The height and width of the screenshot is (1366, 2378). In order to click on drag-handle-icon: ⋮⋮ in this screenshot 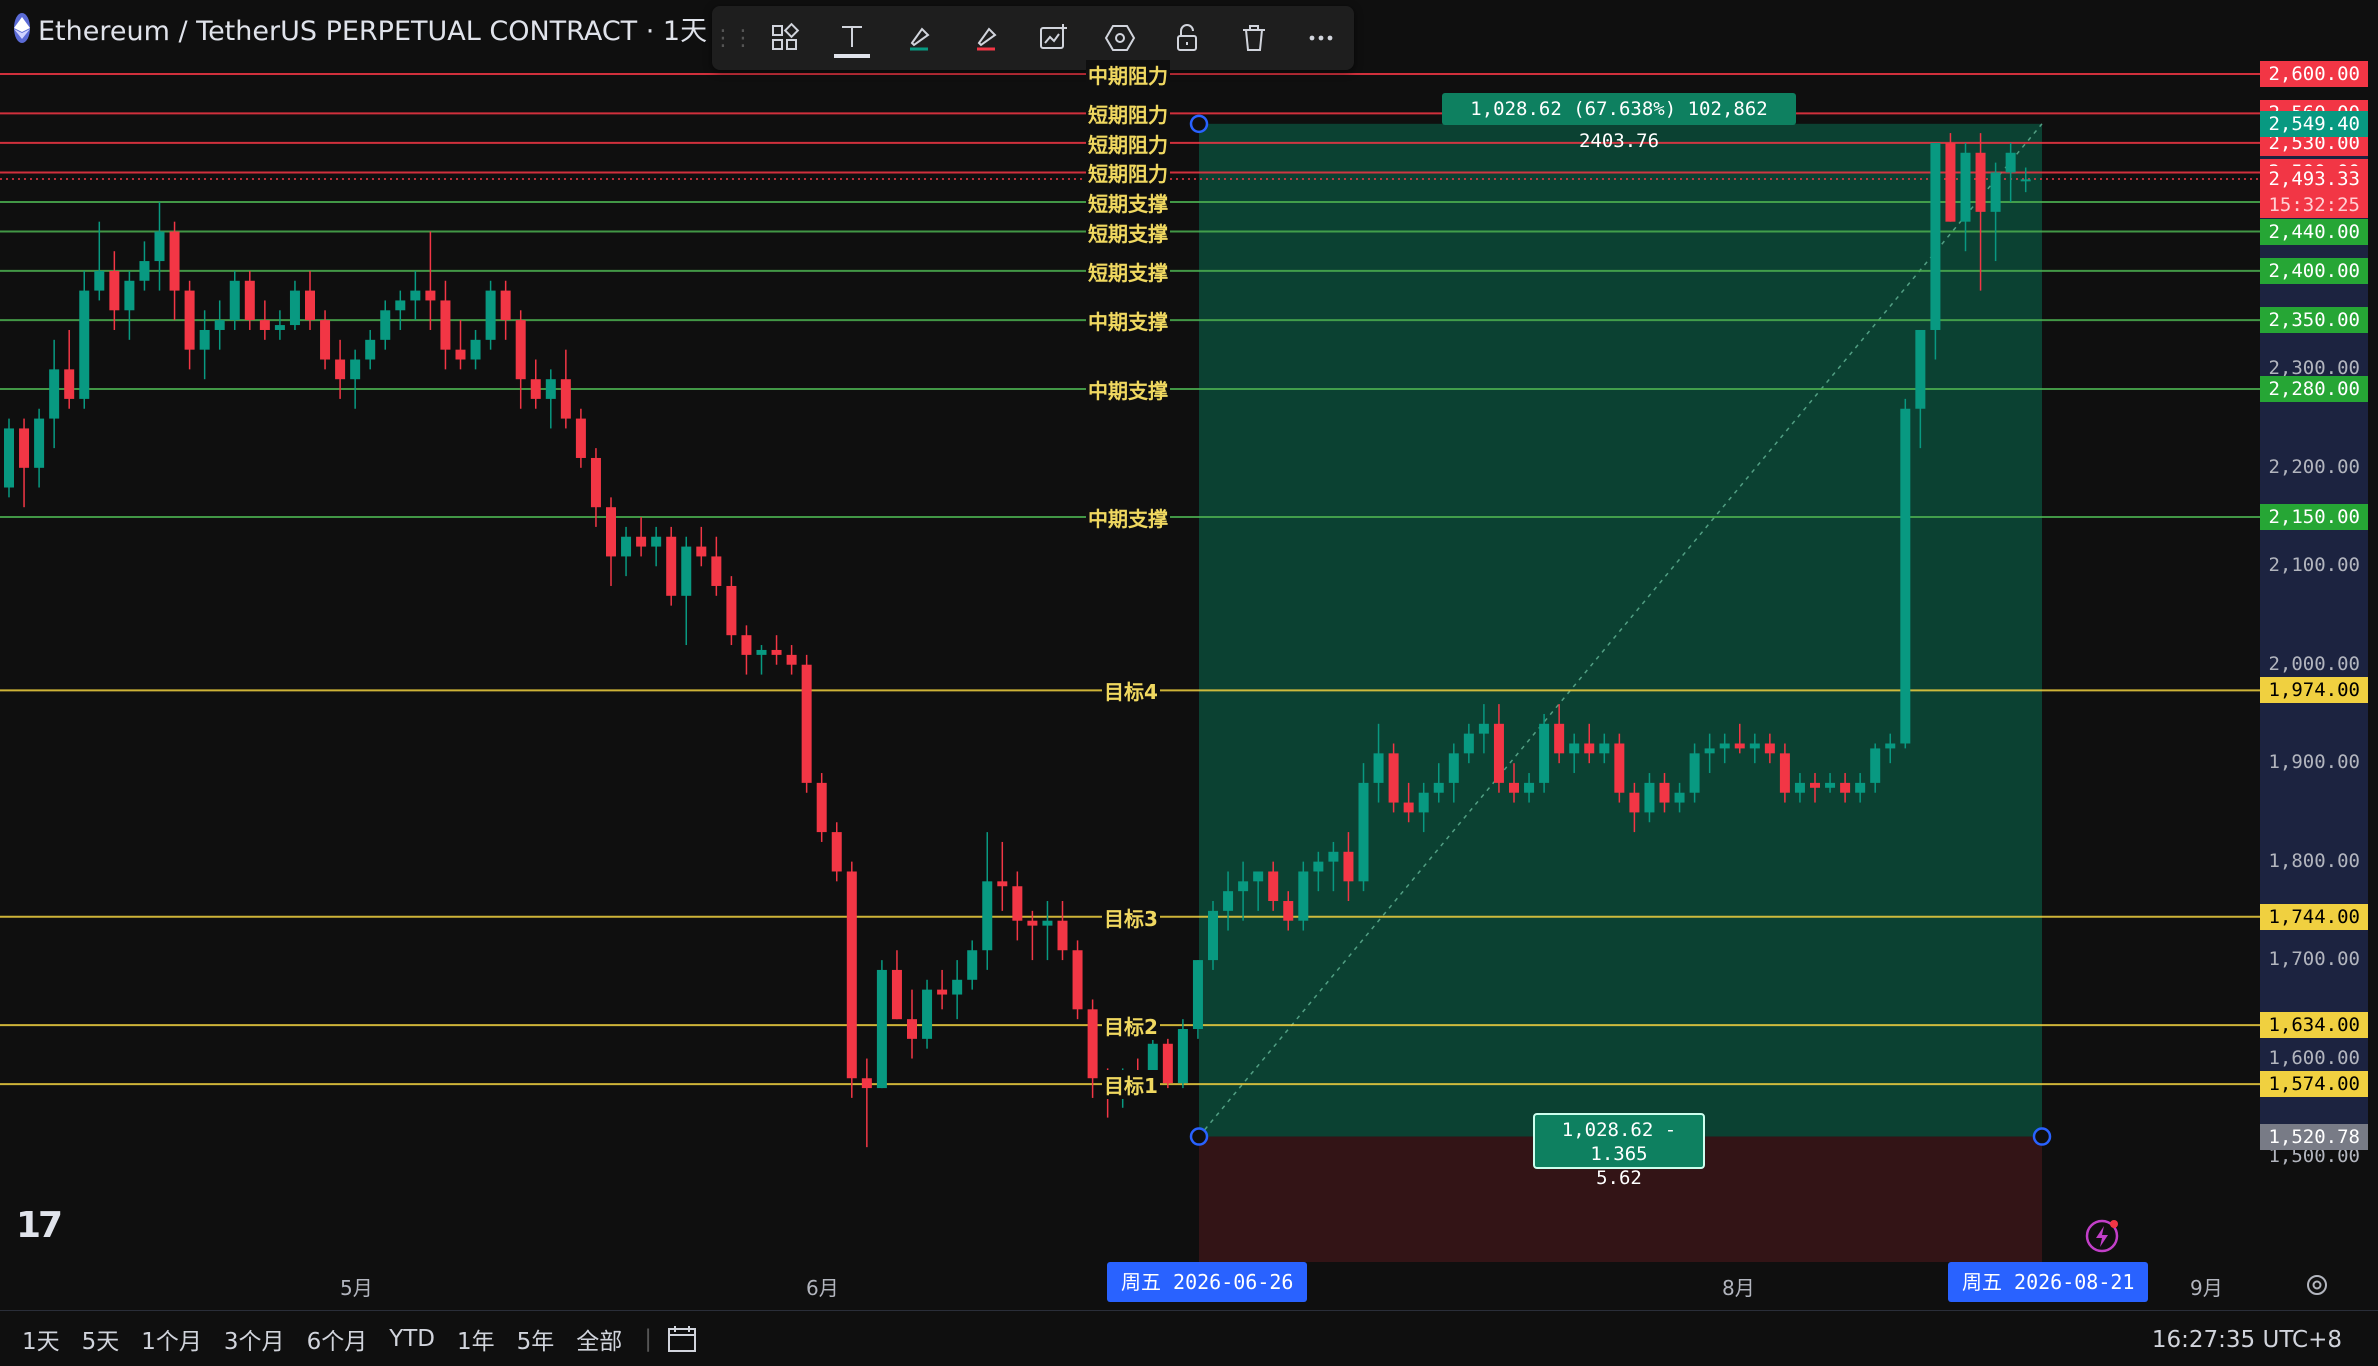, I will do `click(733, 38)`.